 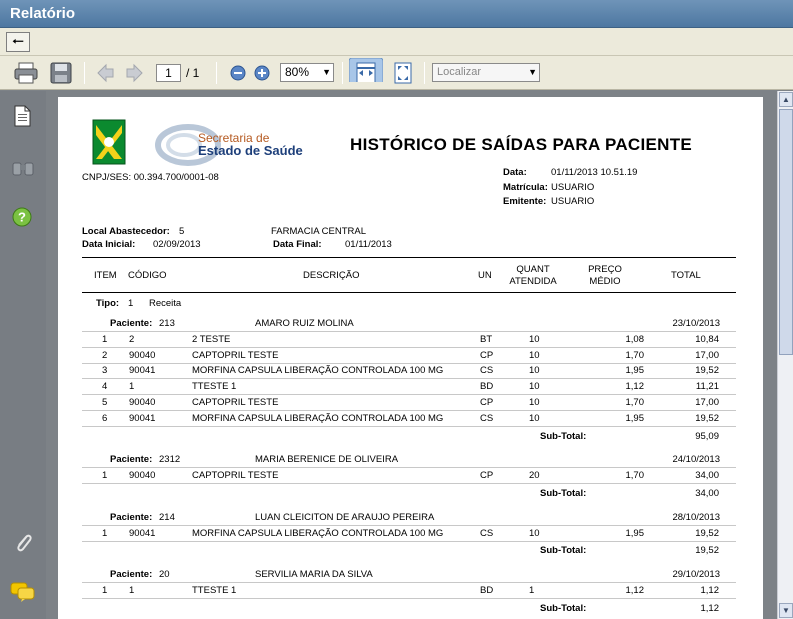 What do you see at coordinates (26, 73) in the screenshot?
I see `print-icon` at bounding box center [26, 73].